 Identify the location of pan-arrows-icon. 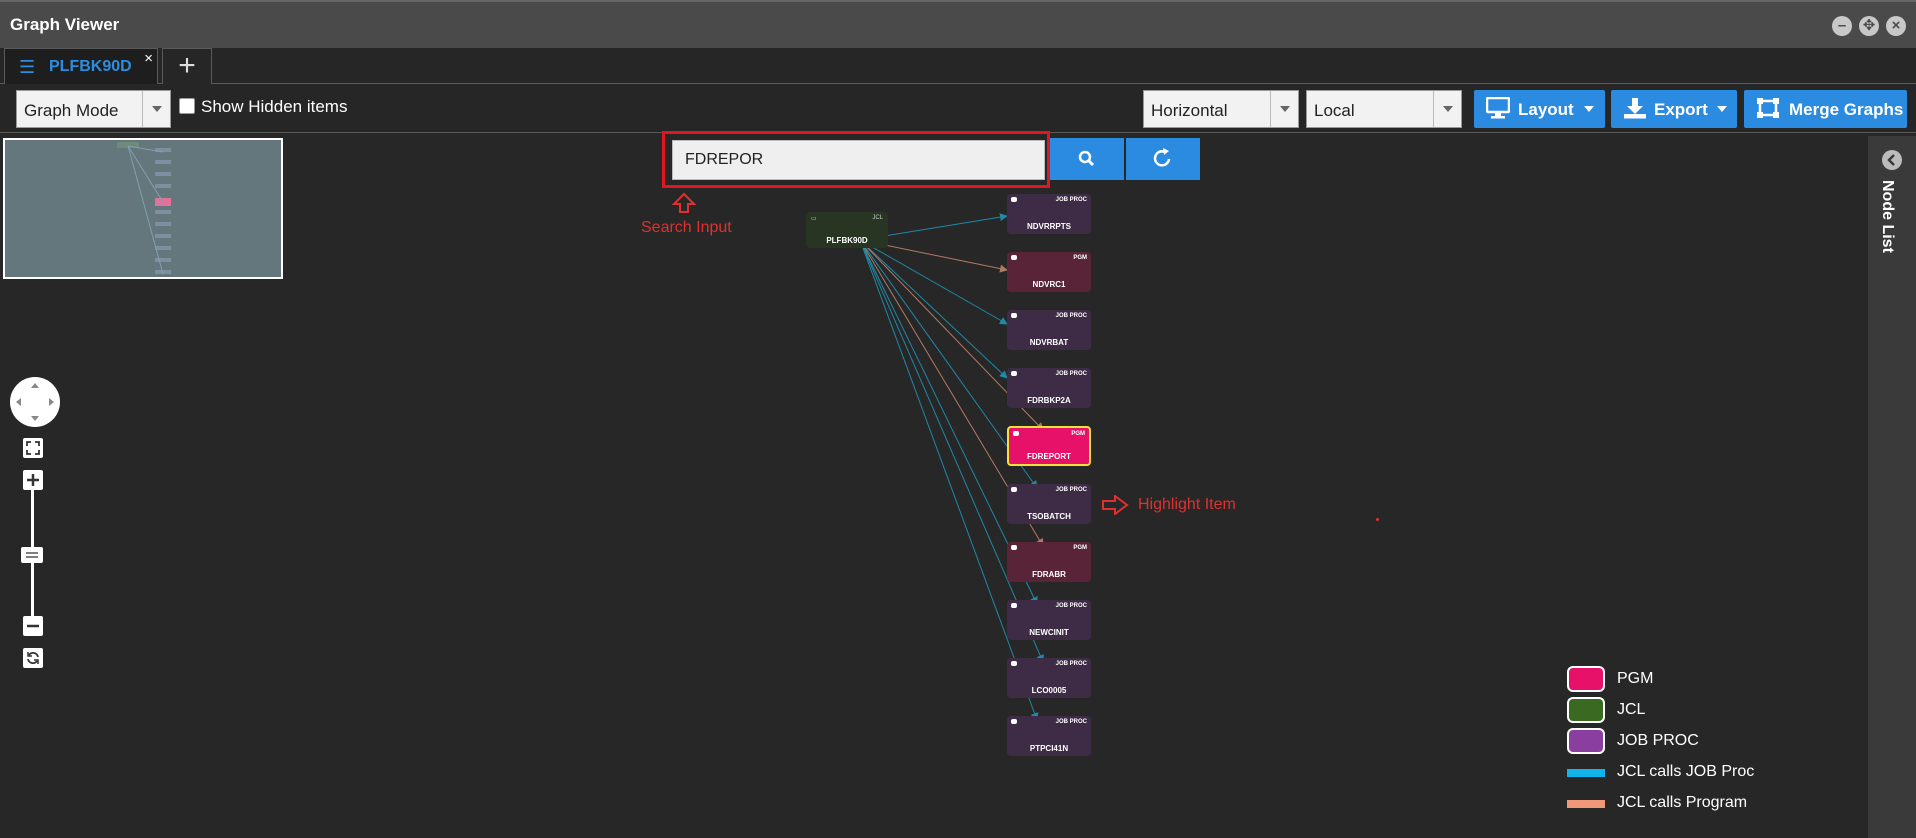
(35, 402).